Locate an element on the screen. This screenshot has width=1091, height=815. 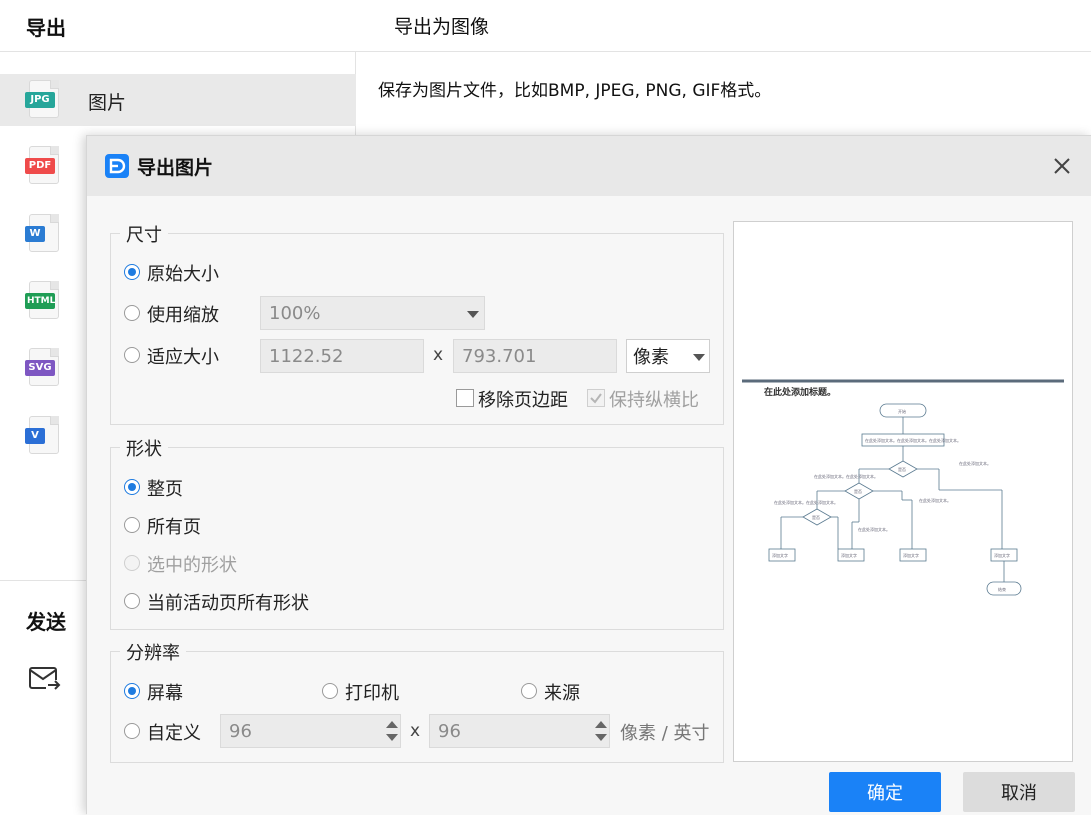
dpi-y-value: 96 is located at coordinates (449, 731).